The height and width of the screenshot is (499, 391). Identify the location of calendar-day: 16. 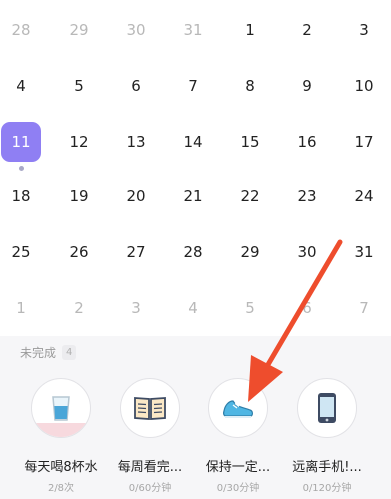
(307, 142).